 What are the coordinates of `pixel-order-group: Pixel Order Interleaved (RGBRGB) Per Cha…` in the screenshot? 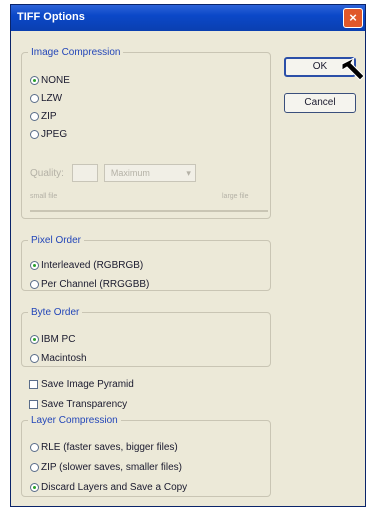 It's located at (146, 263).